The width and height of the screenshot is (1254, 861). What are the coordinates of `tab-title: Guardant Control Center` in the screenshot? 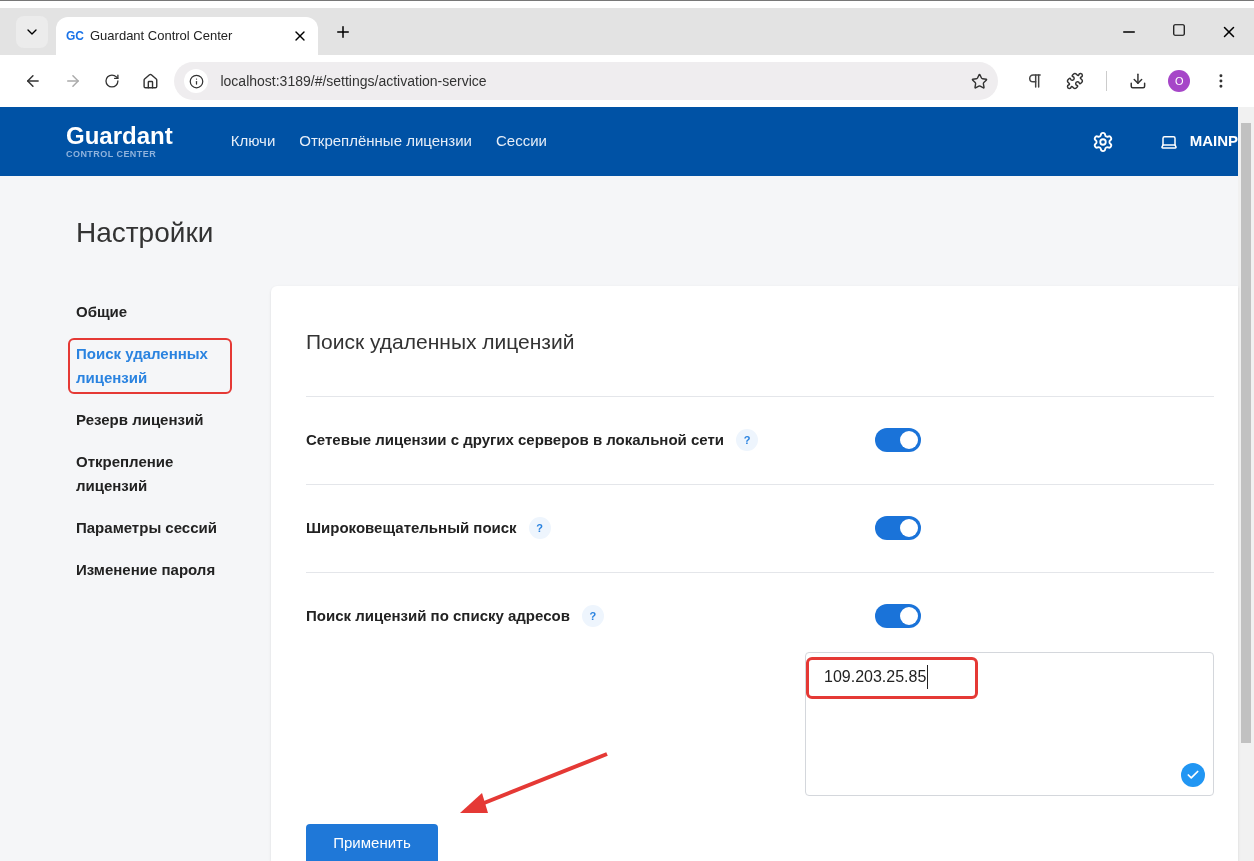 It's located at (162, 36).